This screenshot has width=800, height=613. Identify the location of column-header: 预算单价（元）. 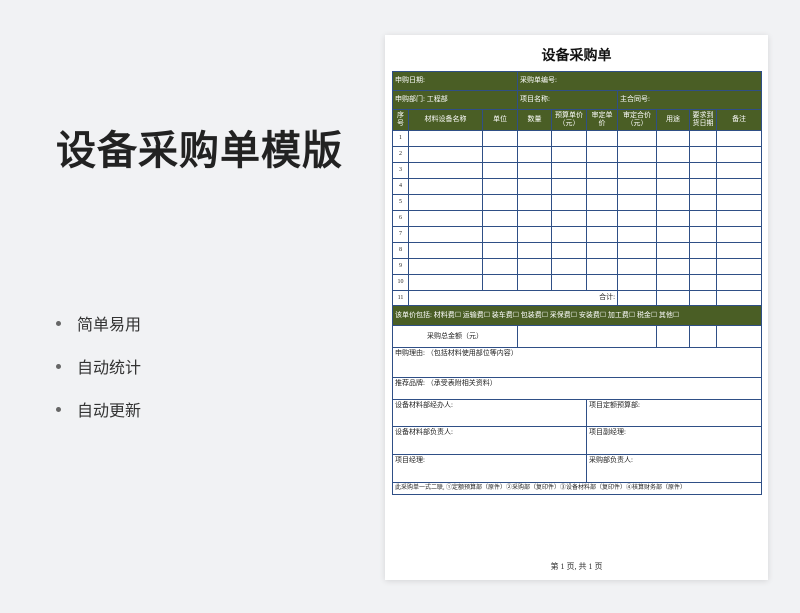
(569, 120).